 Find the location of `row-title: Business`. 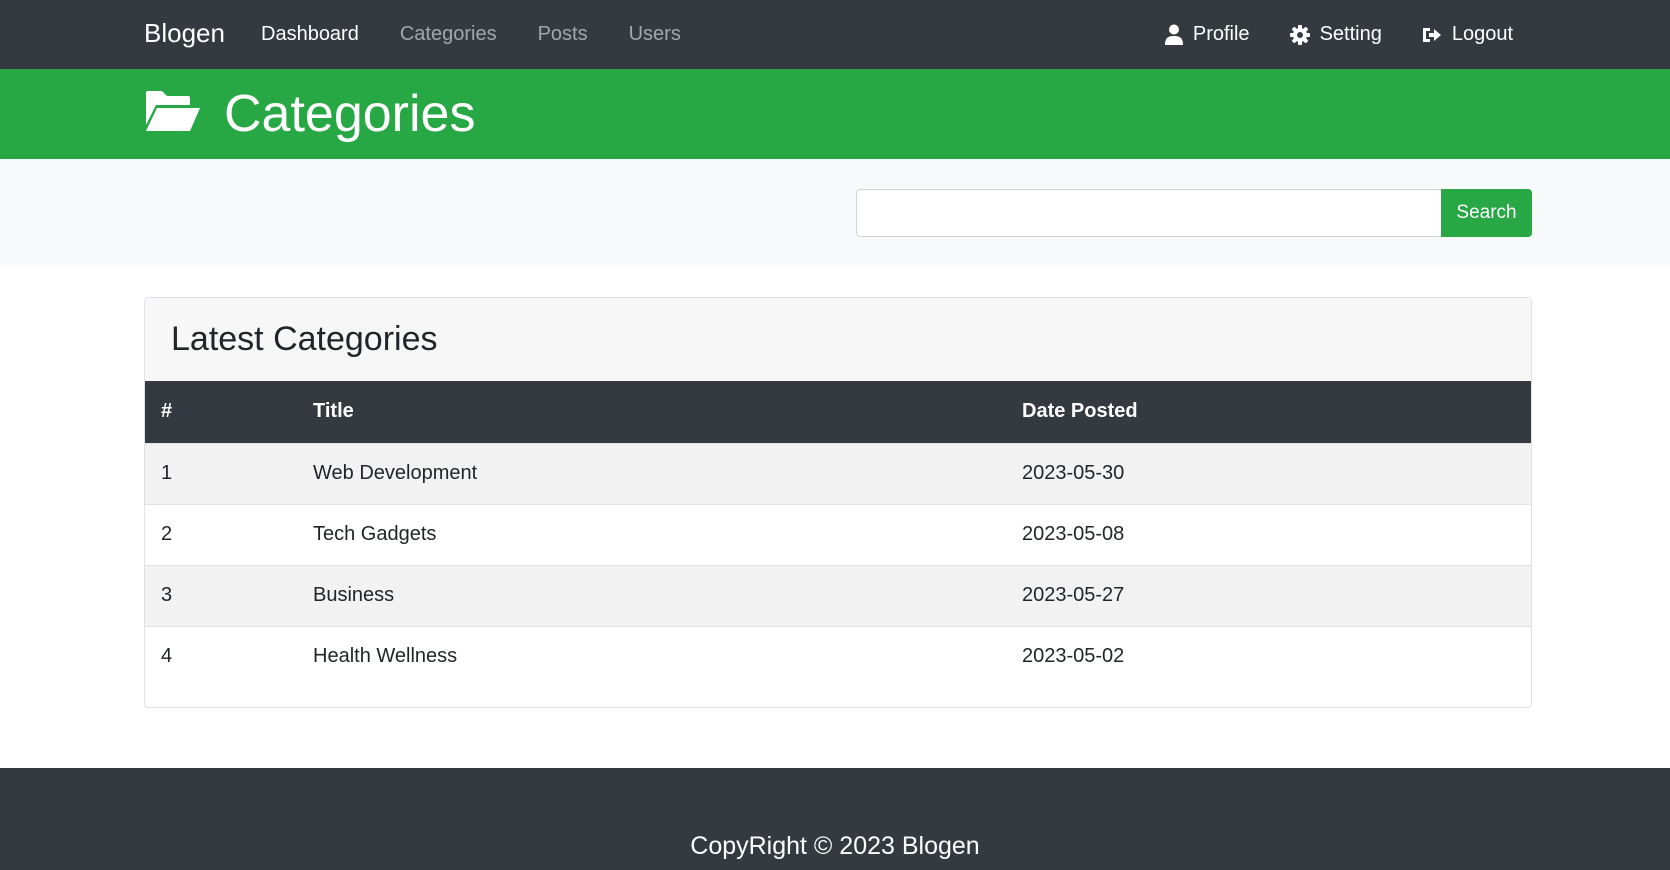

row-title: Business is located at coordinates (667, 595).